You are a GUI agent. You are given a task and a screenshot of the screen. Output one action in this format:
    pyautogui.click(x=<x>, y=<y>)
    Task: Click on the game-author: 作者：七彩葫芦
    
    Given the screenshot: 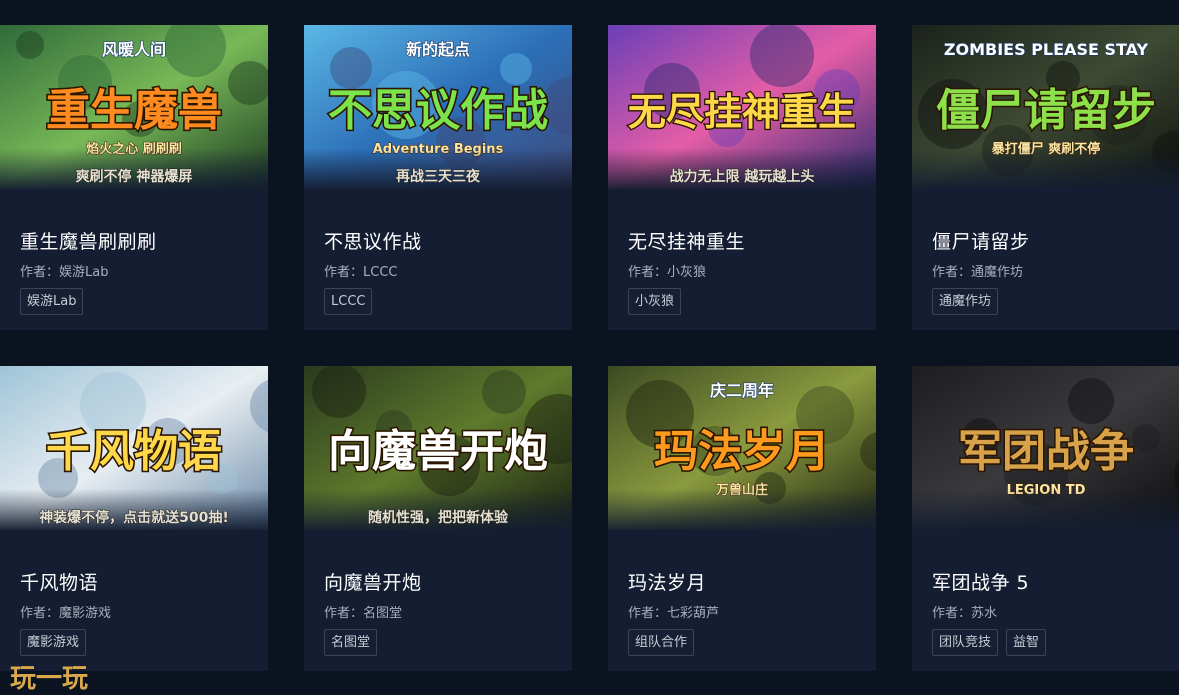 What is the action you would take?
    pyautogui.click(x=674, y=613)
    